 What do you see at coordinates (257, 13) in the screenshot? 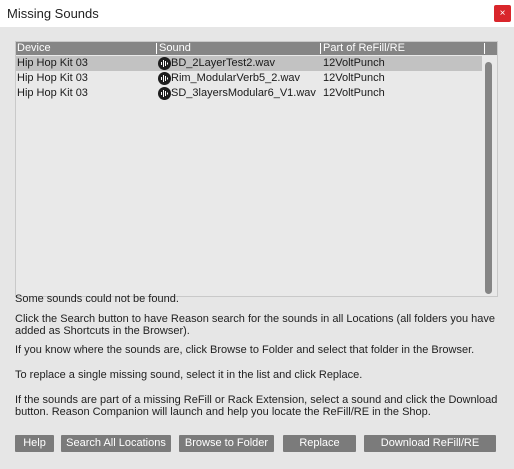
I see `title-bar: Missing Sounds ×` at bounding box center [257, 13].